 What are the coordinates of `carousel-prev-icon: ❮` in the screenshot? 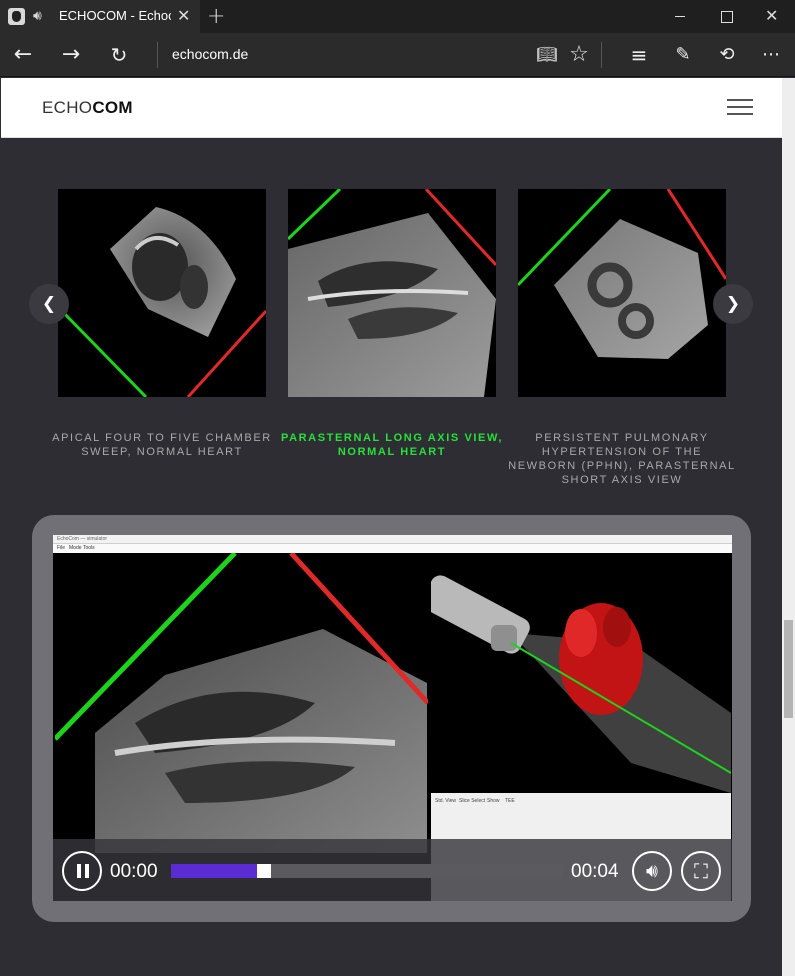 It's located at (49, 304).